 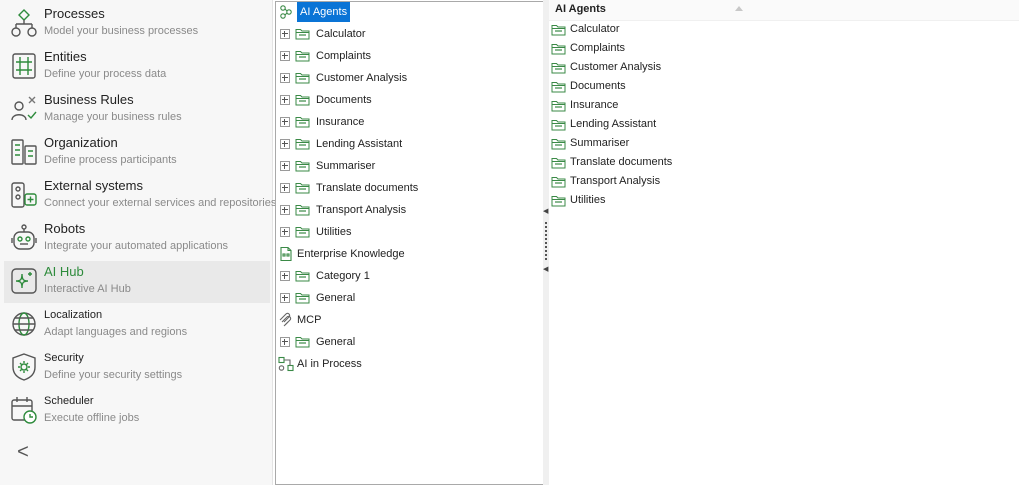 What do you see at coordinates (137, 325) in the screenshot?
I see `nav-item-localization: Localization Adapt languages and regions` at bounding box center [137, 325].